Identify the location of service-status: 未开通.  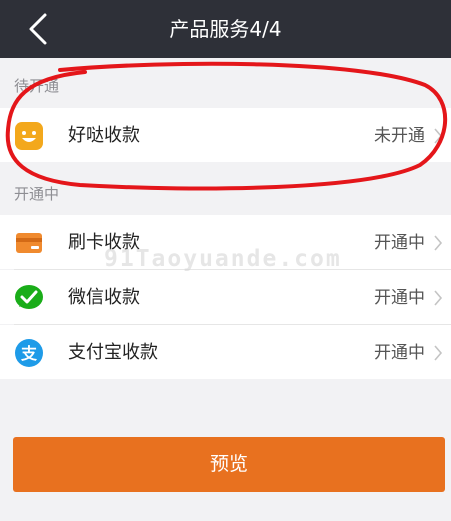
(399, 136).